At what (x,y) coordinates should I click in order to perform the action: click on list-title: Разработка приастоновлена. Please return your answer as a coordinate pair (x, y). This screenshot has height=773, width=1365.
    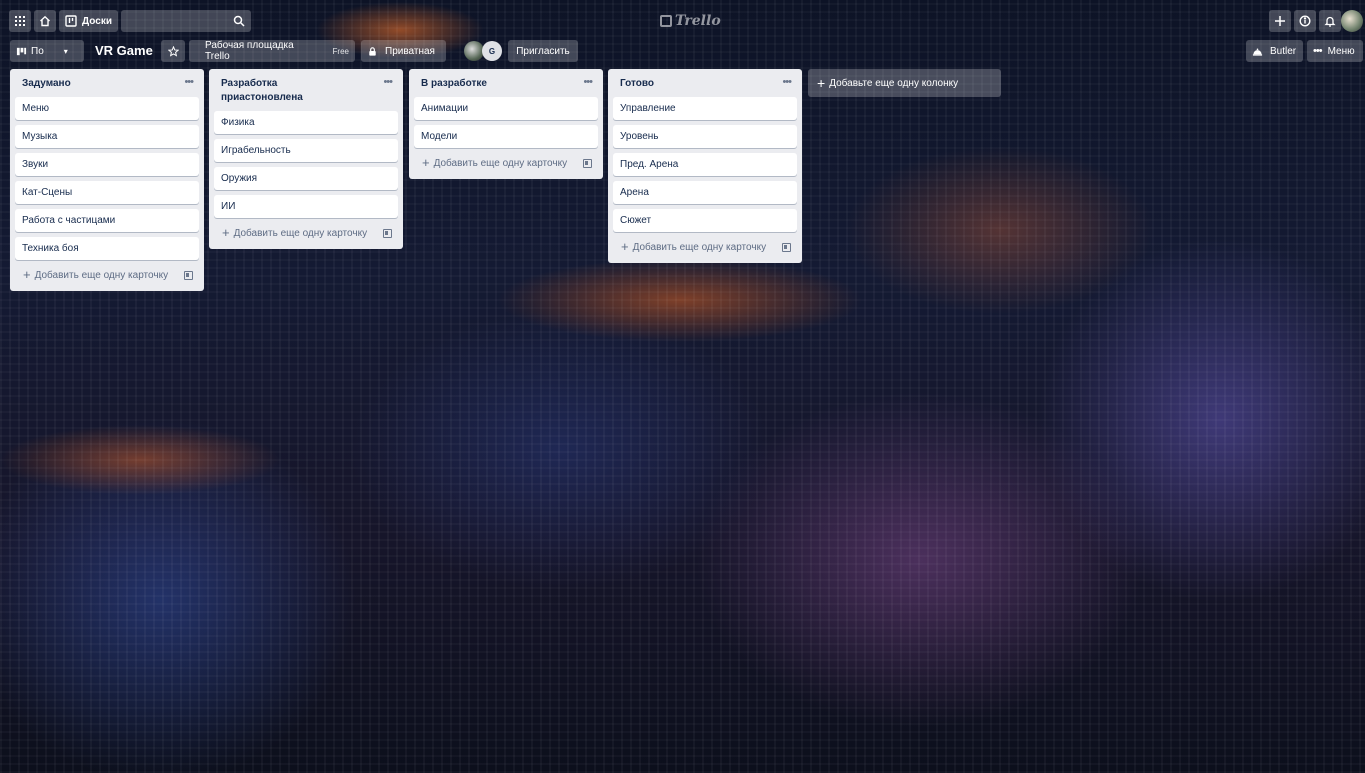
    Looking at the image, I should click on (281, 91).